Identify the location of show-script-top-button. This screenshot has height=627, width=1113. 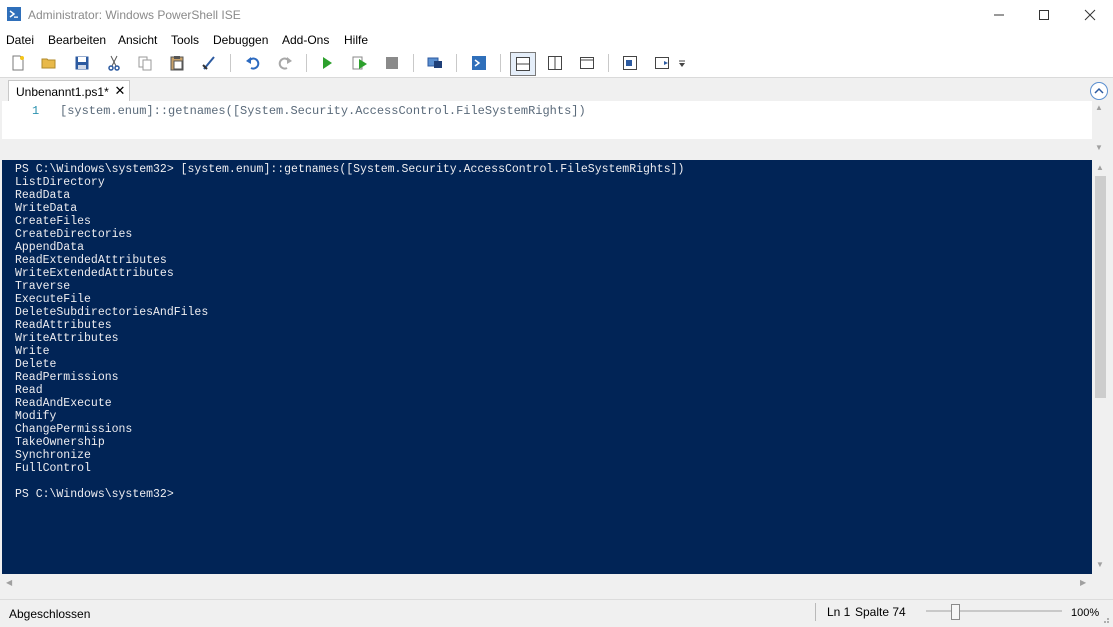
(523, 64).